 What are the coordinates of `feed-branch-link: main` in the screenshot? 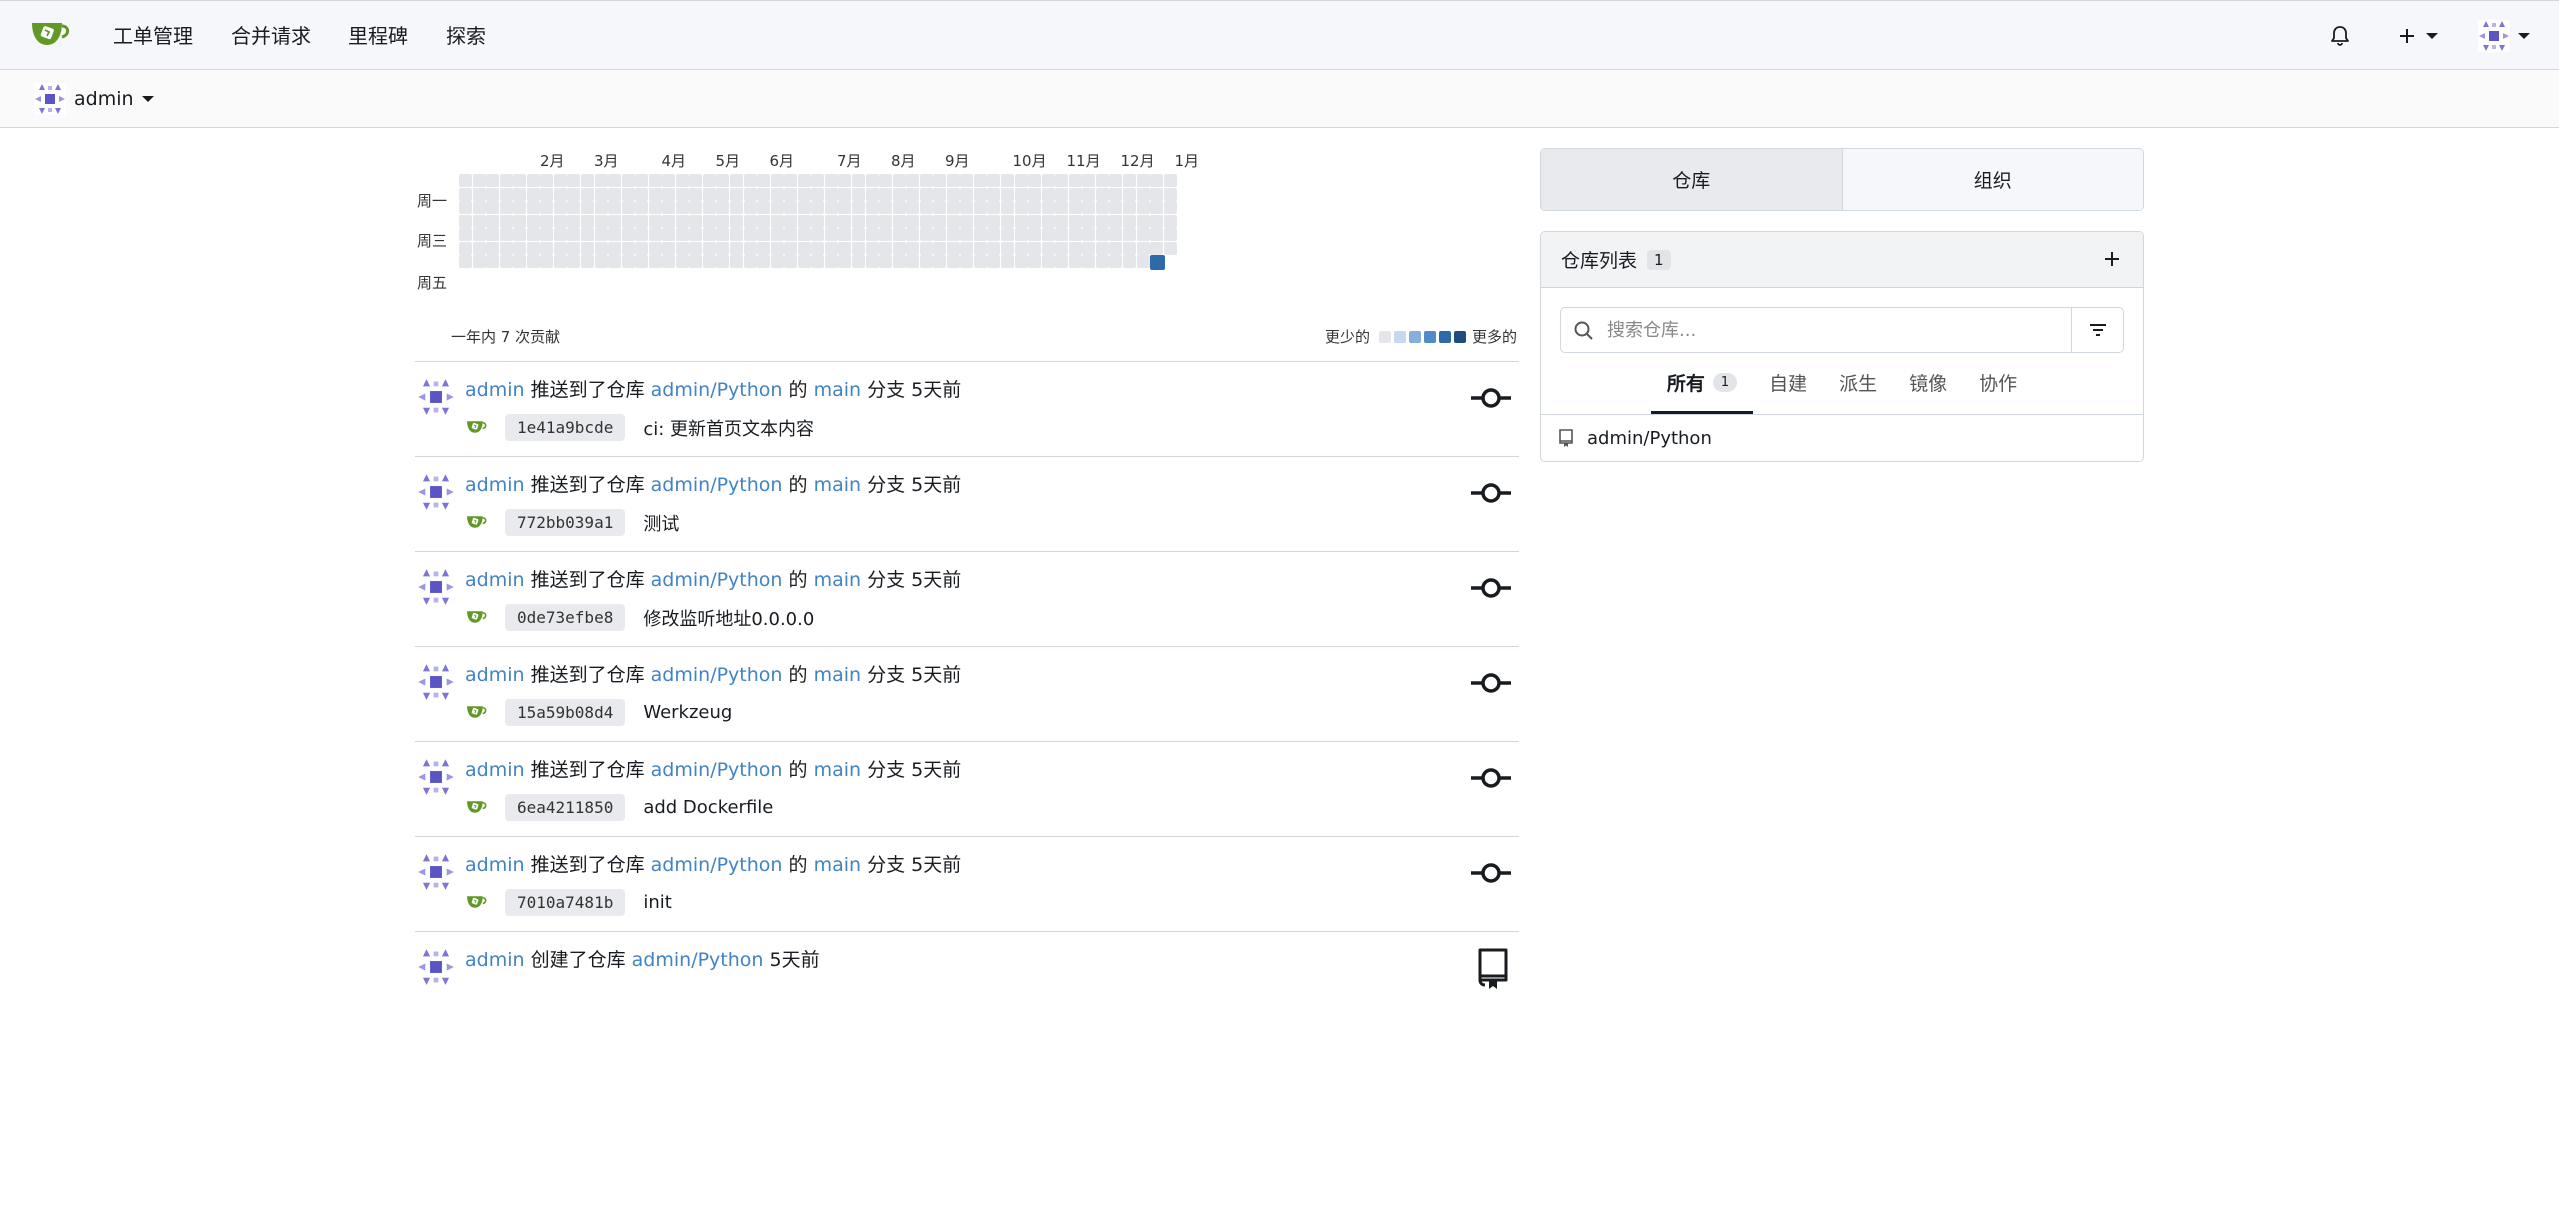 It's located at (837, 390).